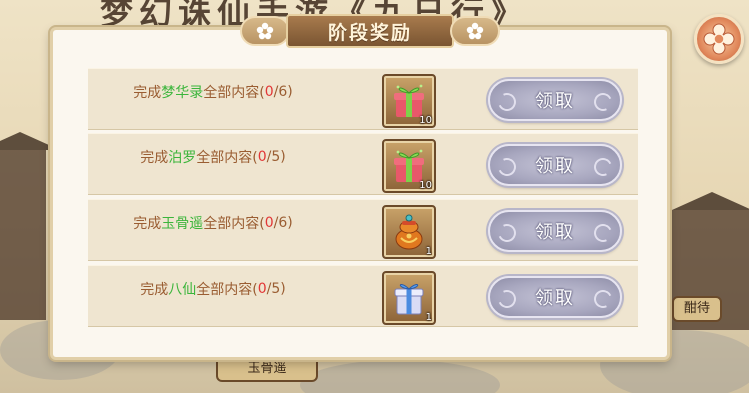 The height and width of the screenshot is (393, 749). What do you see at coordinates (182, 158) in the screenshot?
I see `task-name: 泊罗` at bounding box center [182, 158].